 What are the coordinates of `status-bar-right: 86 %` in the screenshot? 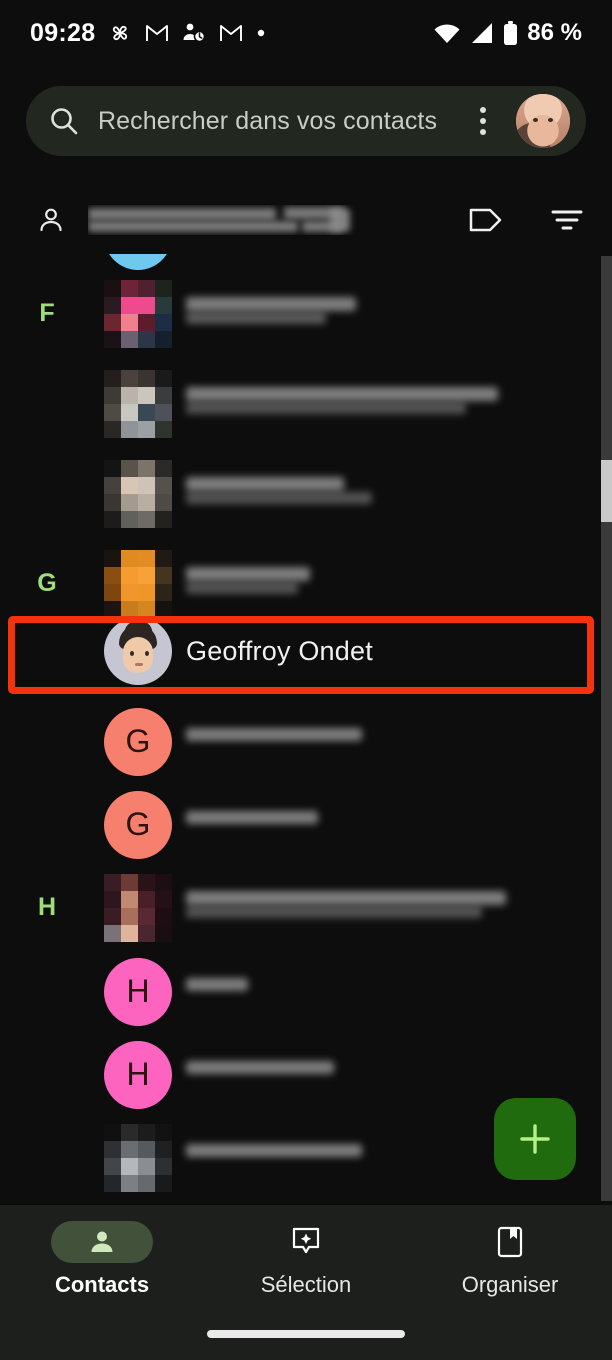 It's located at (507, 33).